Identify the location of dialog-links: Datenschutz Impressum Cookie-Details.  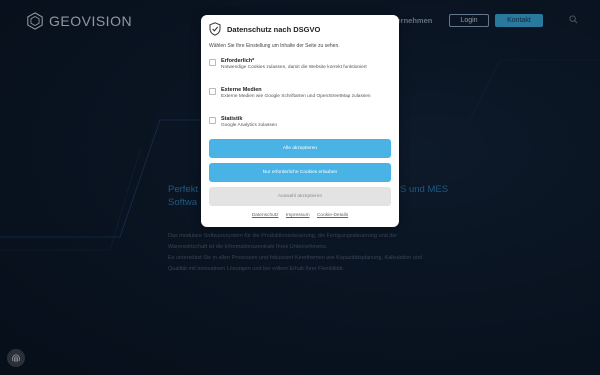
(300, 215).